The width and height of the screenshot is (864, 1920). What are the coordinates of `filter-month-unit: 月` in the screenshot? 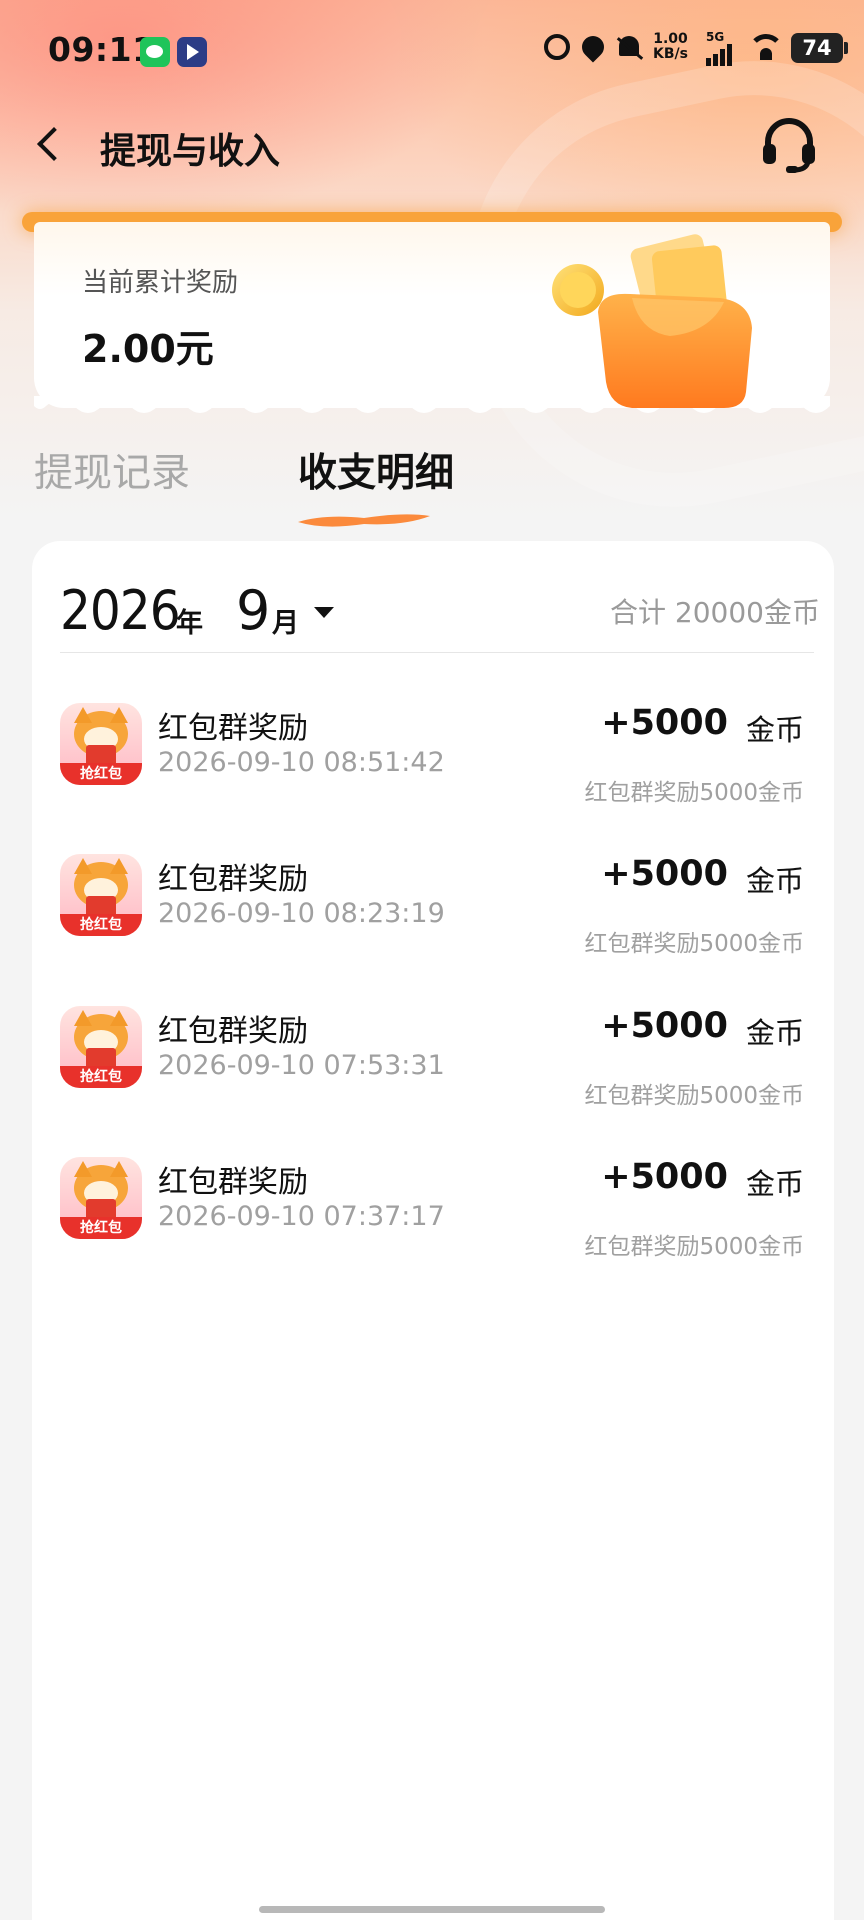 It's located at (285, 623).